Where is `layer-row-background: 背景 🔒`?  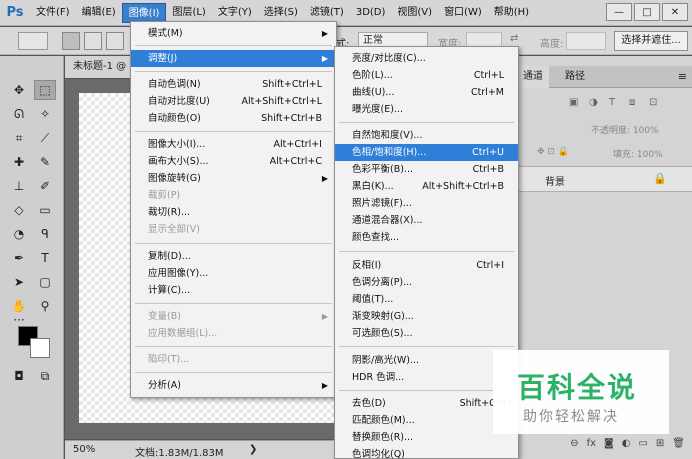
layer-row-background: 背景 🔒 is located at coordinates (604, 179).